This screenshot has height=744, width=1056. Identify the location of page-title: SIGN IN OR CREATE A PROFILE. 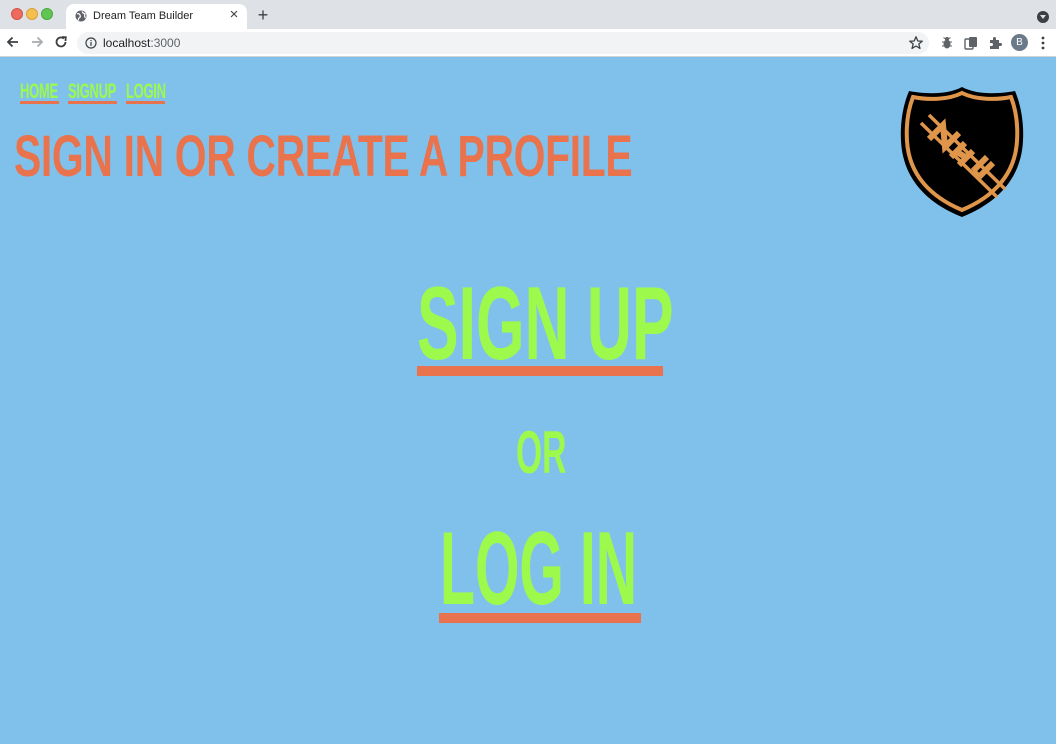
(323, 156).